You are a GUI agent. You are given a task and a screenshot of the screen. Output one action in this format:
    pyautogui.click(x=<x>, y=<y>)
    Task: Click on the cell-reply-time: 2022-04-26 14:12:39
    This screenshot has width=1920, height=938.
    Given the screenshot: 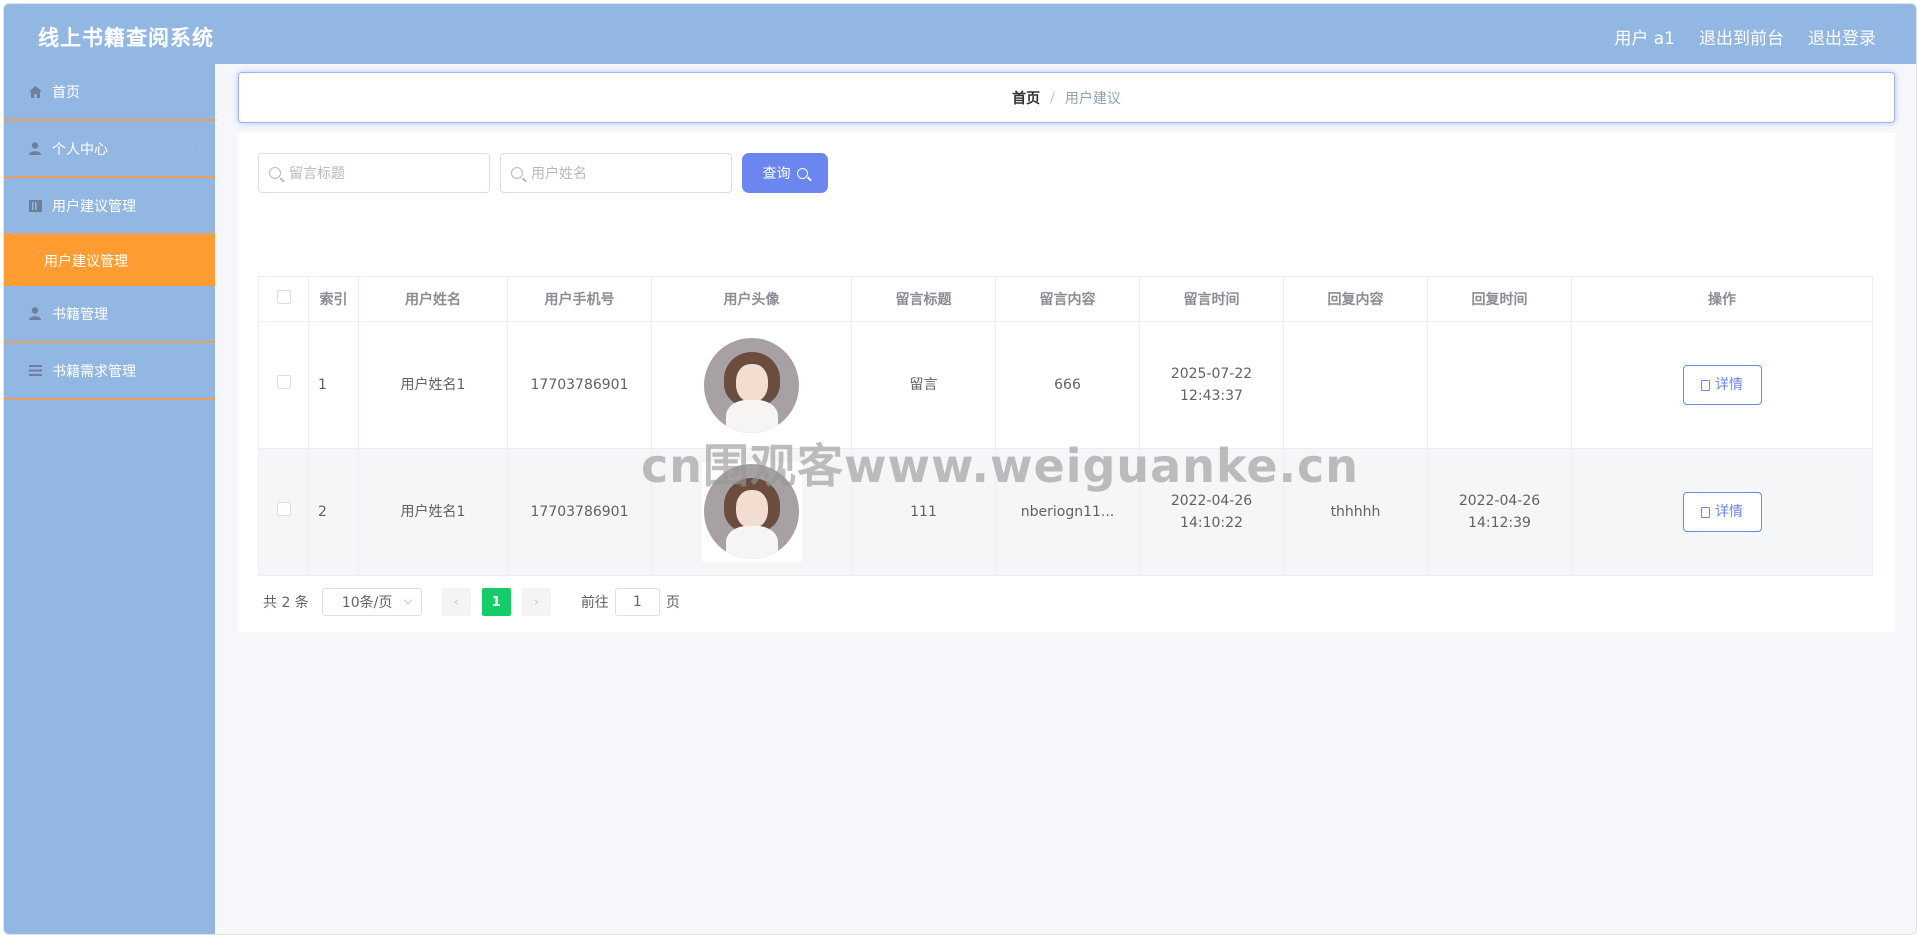 What is the action you would take?
    pyautogui.click(x=1499, y=512)
    